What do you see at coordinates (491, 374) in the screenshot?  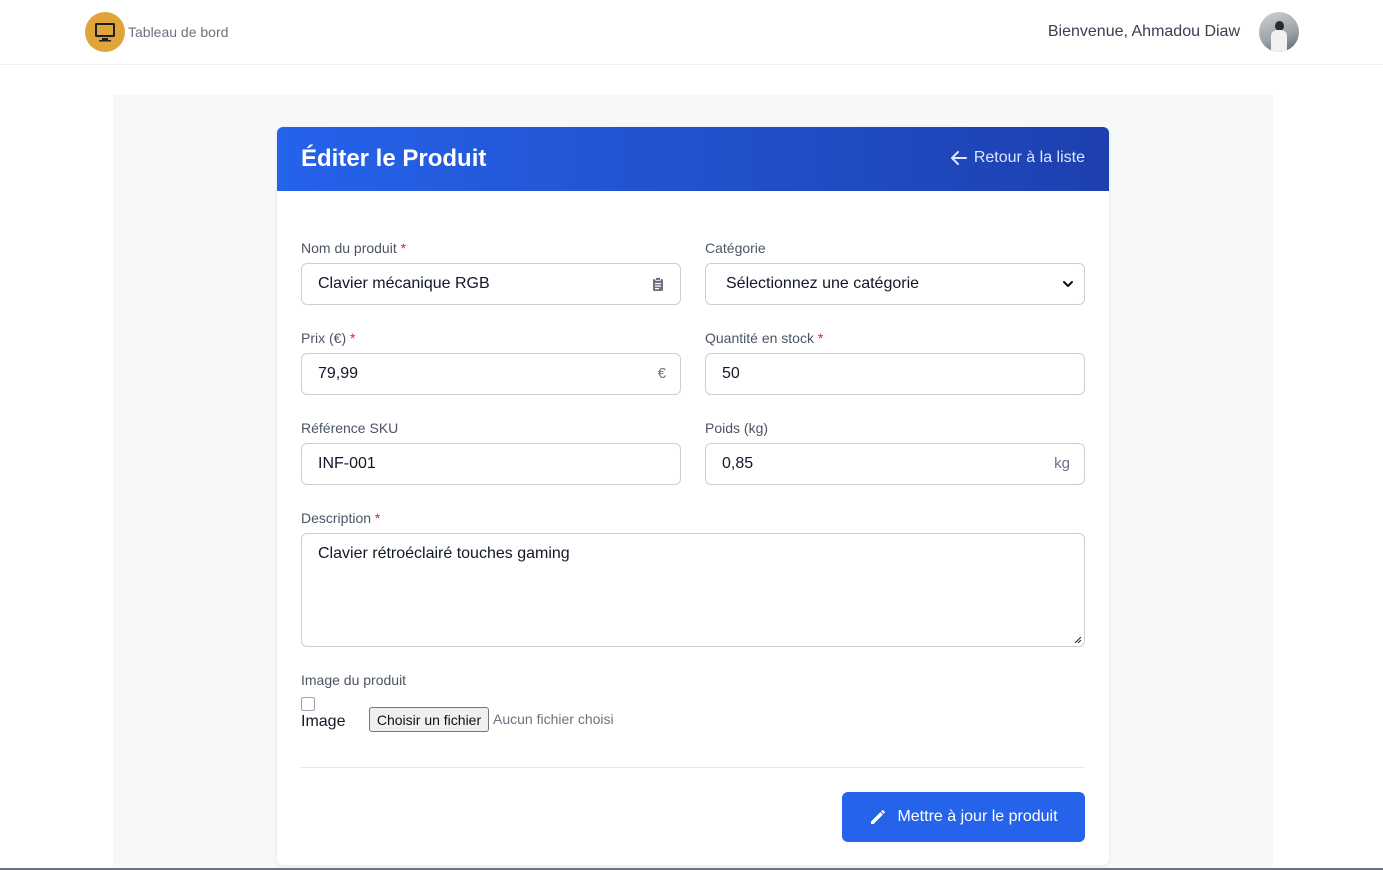 I see `price-input: 79,99 €` at bounding box center [491, 374].